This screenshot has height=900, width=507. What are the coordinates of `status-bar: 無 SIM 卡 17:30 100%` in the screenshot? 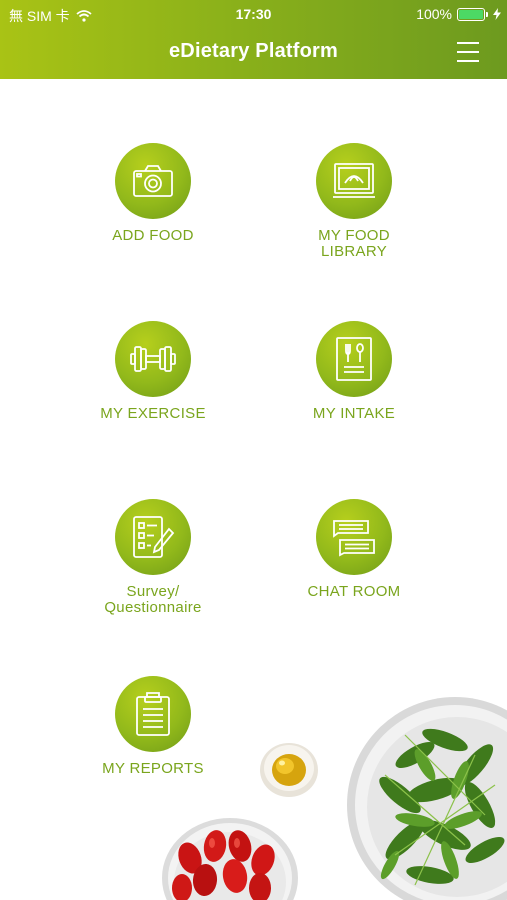 It's located at (253, 14).